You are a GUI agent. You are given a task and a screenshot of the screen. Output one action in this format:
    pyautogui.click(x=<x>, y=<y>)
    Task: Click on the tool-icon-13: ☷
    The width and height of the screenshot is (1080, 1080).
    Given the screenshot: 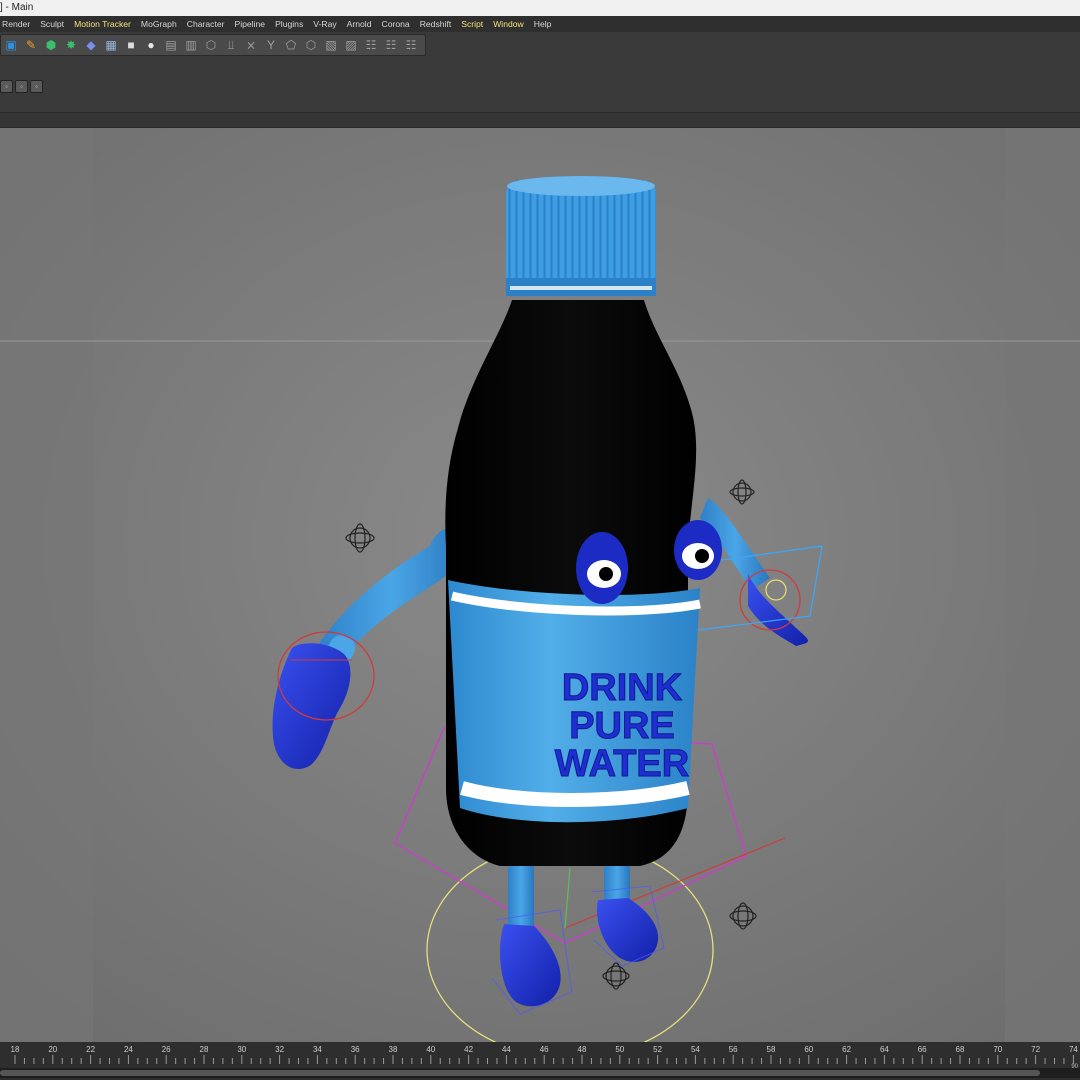 What is the action you would take?
    pyautogui.click(x=411, y=45)
    